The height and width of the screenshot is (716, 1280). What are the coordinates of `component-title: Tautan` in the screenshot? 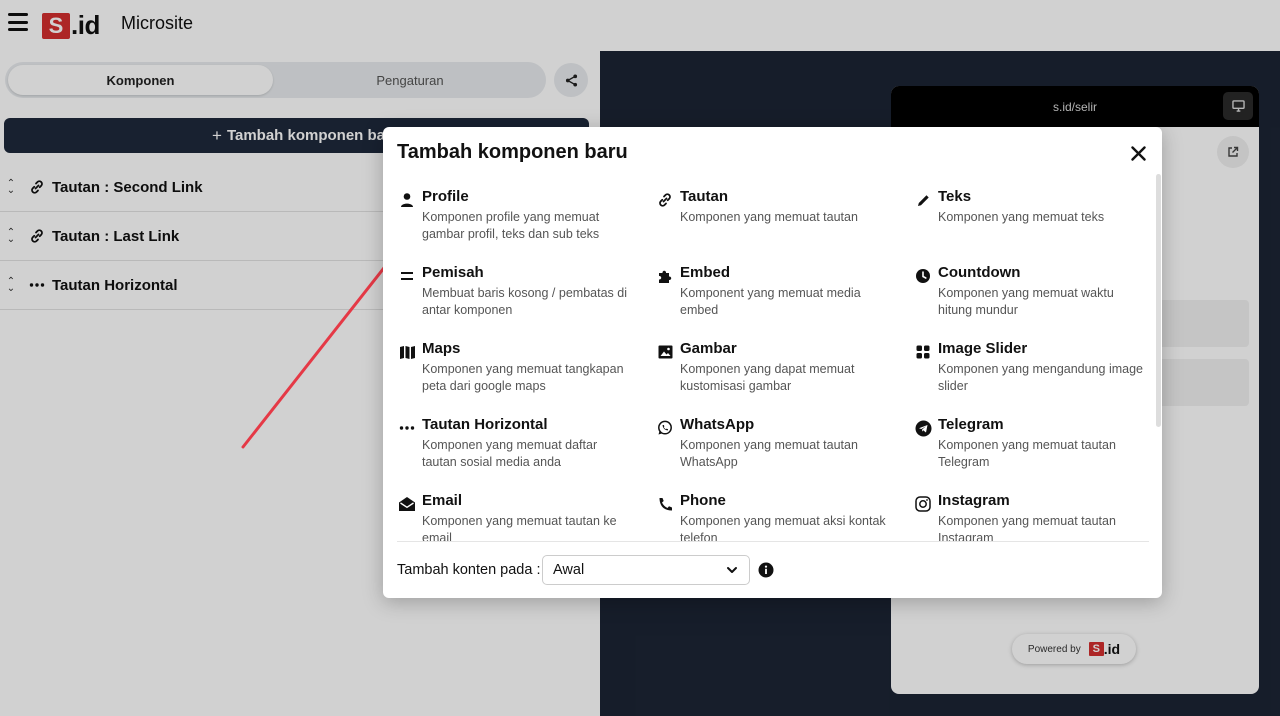 It's located at (704, 196).